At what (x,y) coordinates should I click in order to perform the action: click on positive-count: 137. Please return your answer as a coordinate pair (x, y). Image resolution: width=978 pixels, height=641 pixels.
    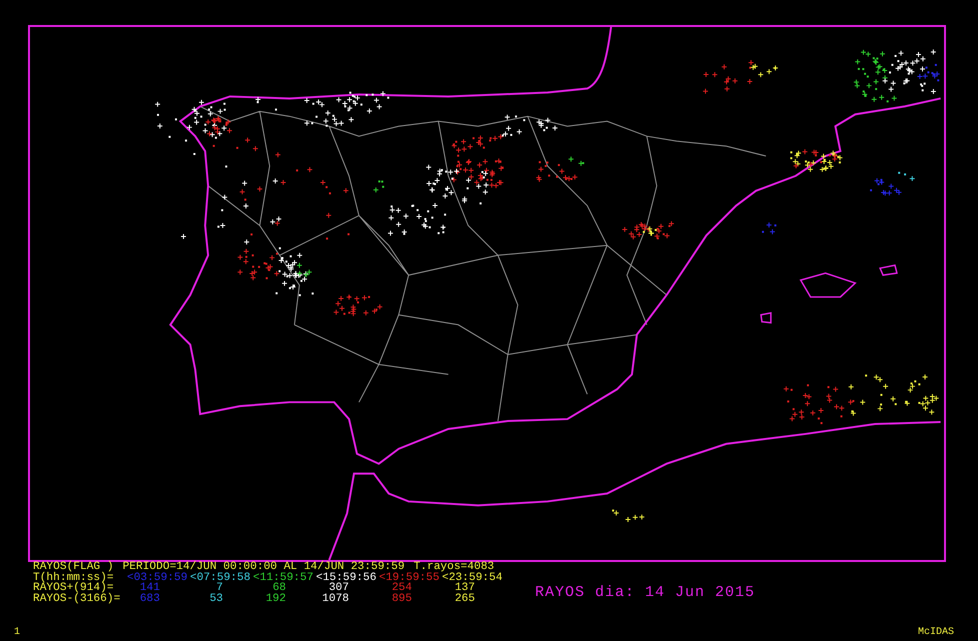
    Looking at the image, I should click on (465, 588).